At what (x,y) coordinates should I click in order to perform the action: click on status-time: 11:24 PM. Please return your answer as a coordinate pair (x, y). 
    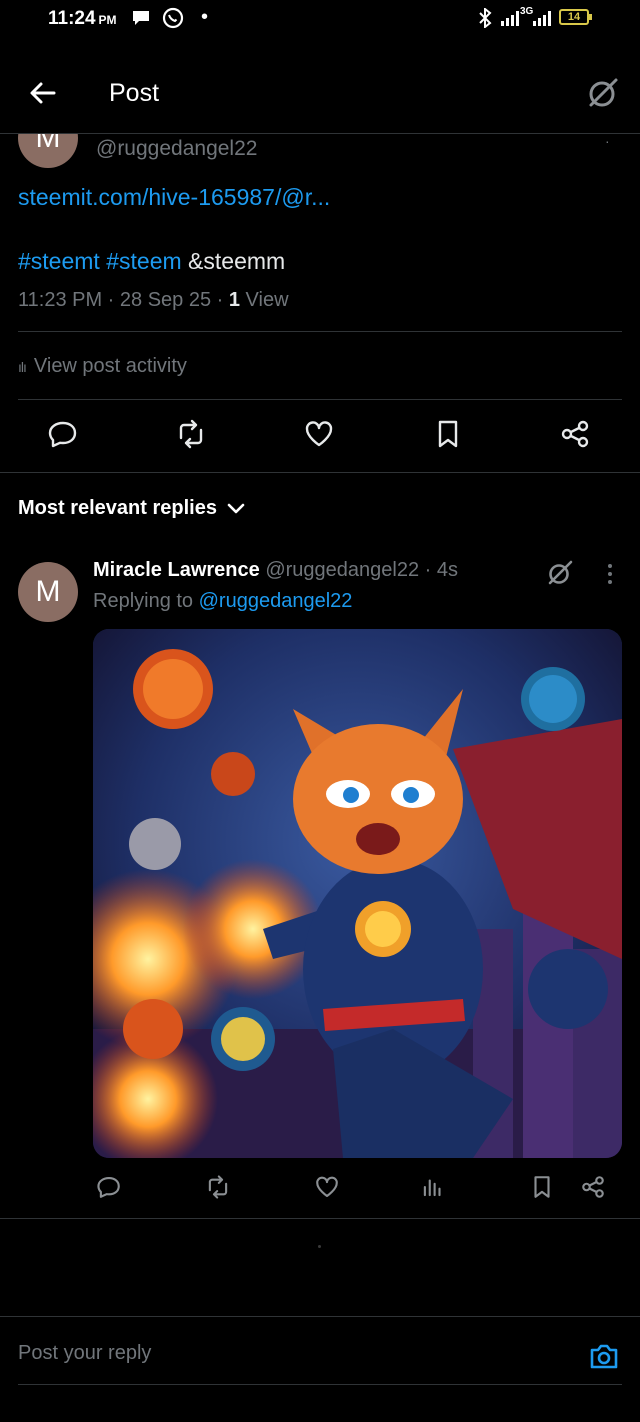
    Looking at the image, I should click on (82, 18).